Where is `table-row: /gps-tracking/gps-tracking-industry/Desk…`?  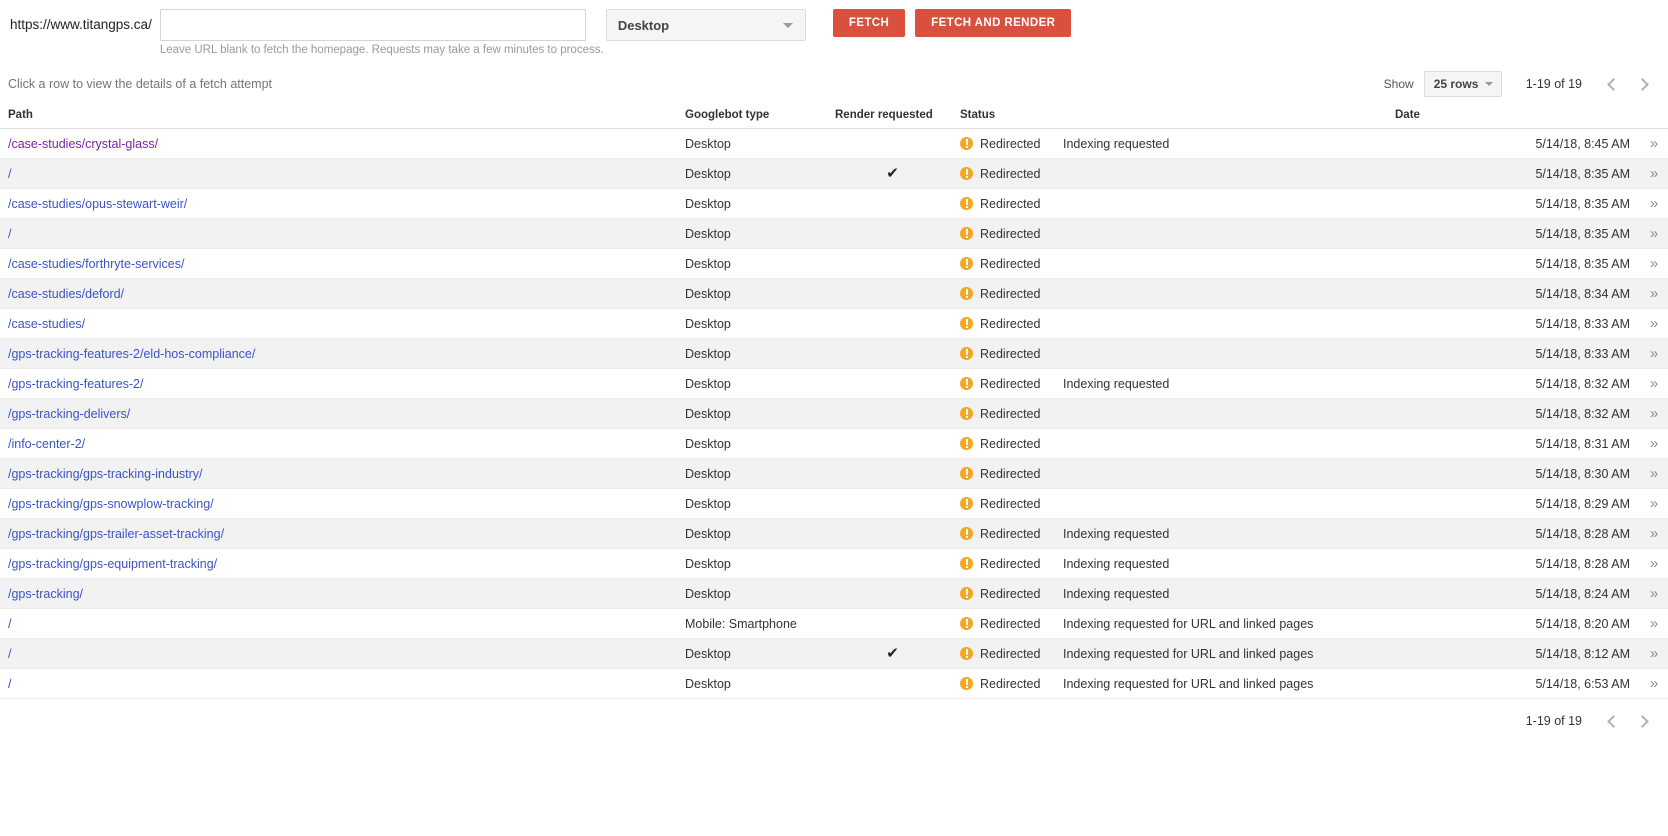 table-row: /gps-tracking/gps-tracking-industry/Desk… is located at coordinates (834, 473).